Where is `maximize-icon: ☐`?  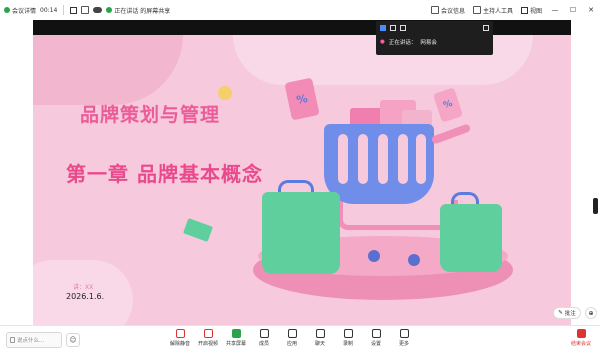 maximize-icon: ☐ is located at coordinates (573, 10).